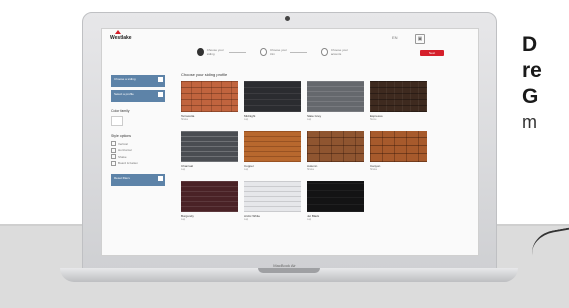 The image size is (569, 308). What do you see at coordinates (215, 52) in the screenshot?
I see `step-label: Choose your siding` at bounding box center [215, 52].